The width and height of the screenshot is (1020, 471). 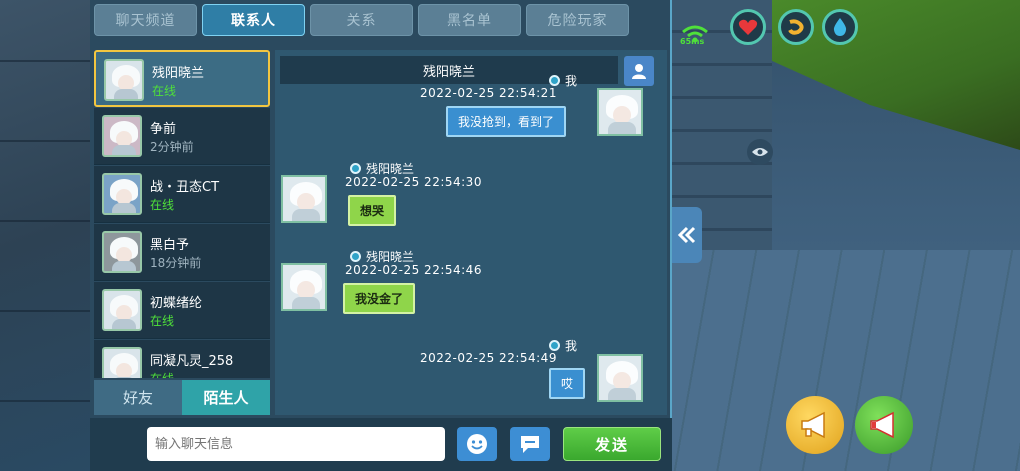 I want to click on heart-icon, so click(x=748, y=27).